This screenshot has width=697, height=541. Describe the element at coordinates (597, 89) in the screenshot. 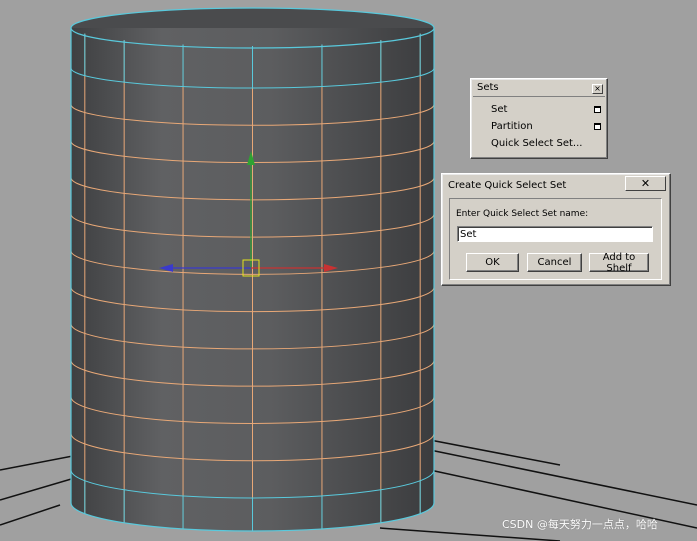

I see `close-icon: ×` at that location.